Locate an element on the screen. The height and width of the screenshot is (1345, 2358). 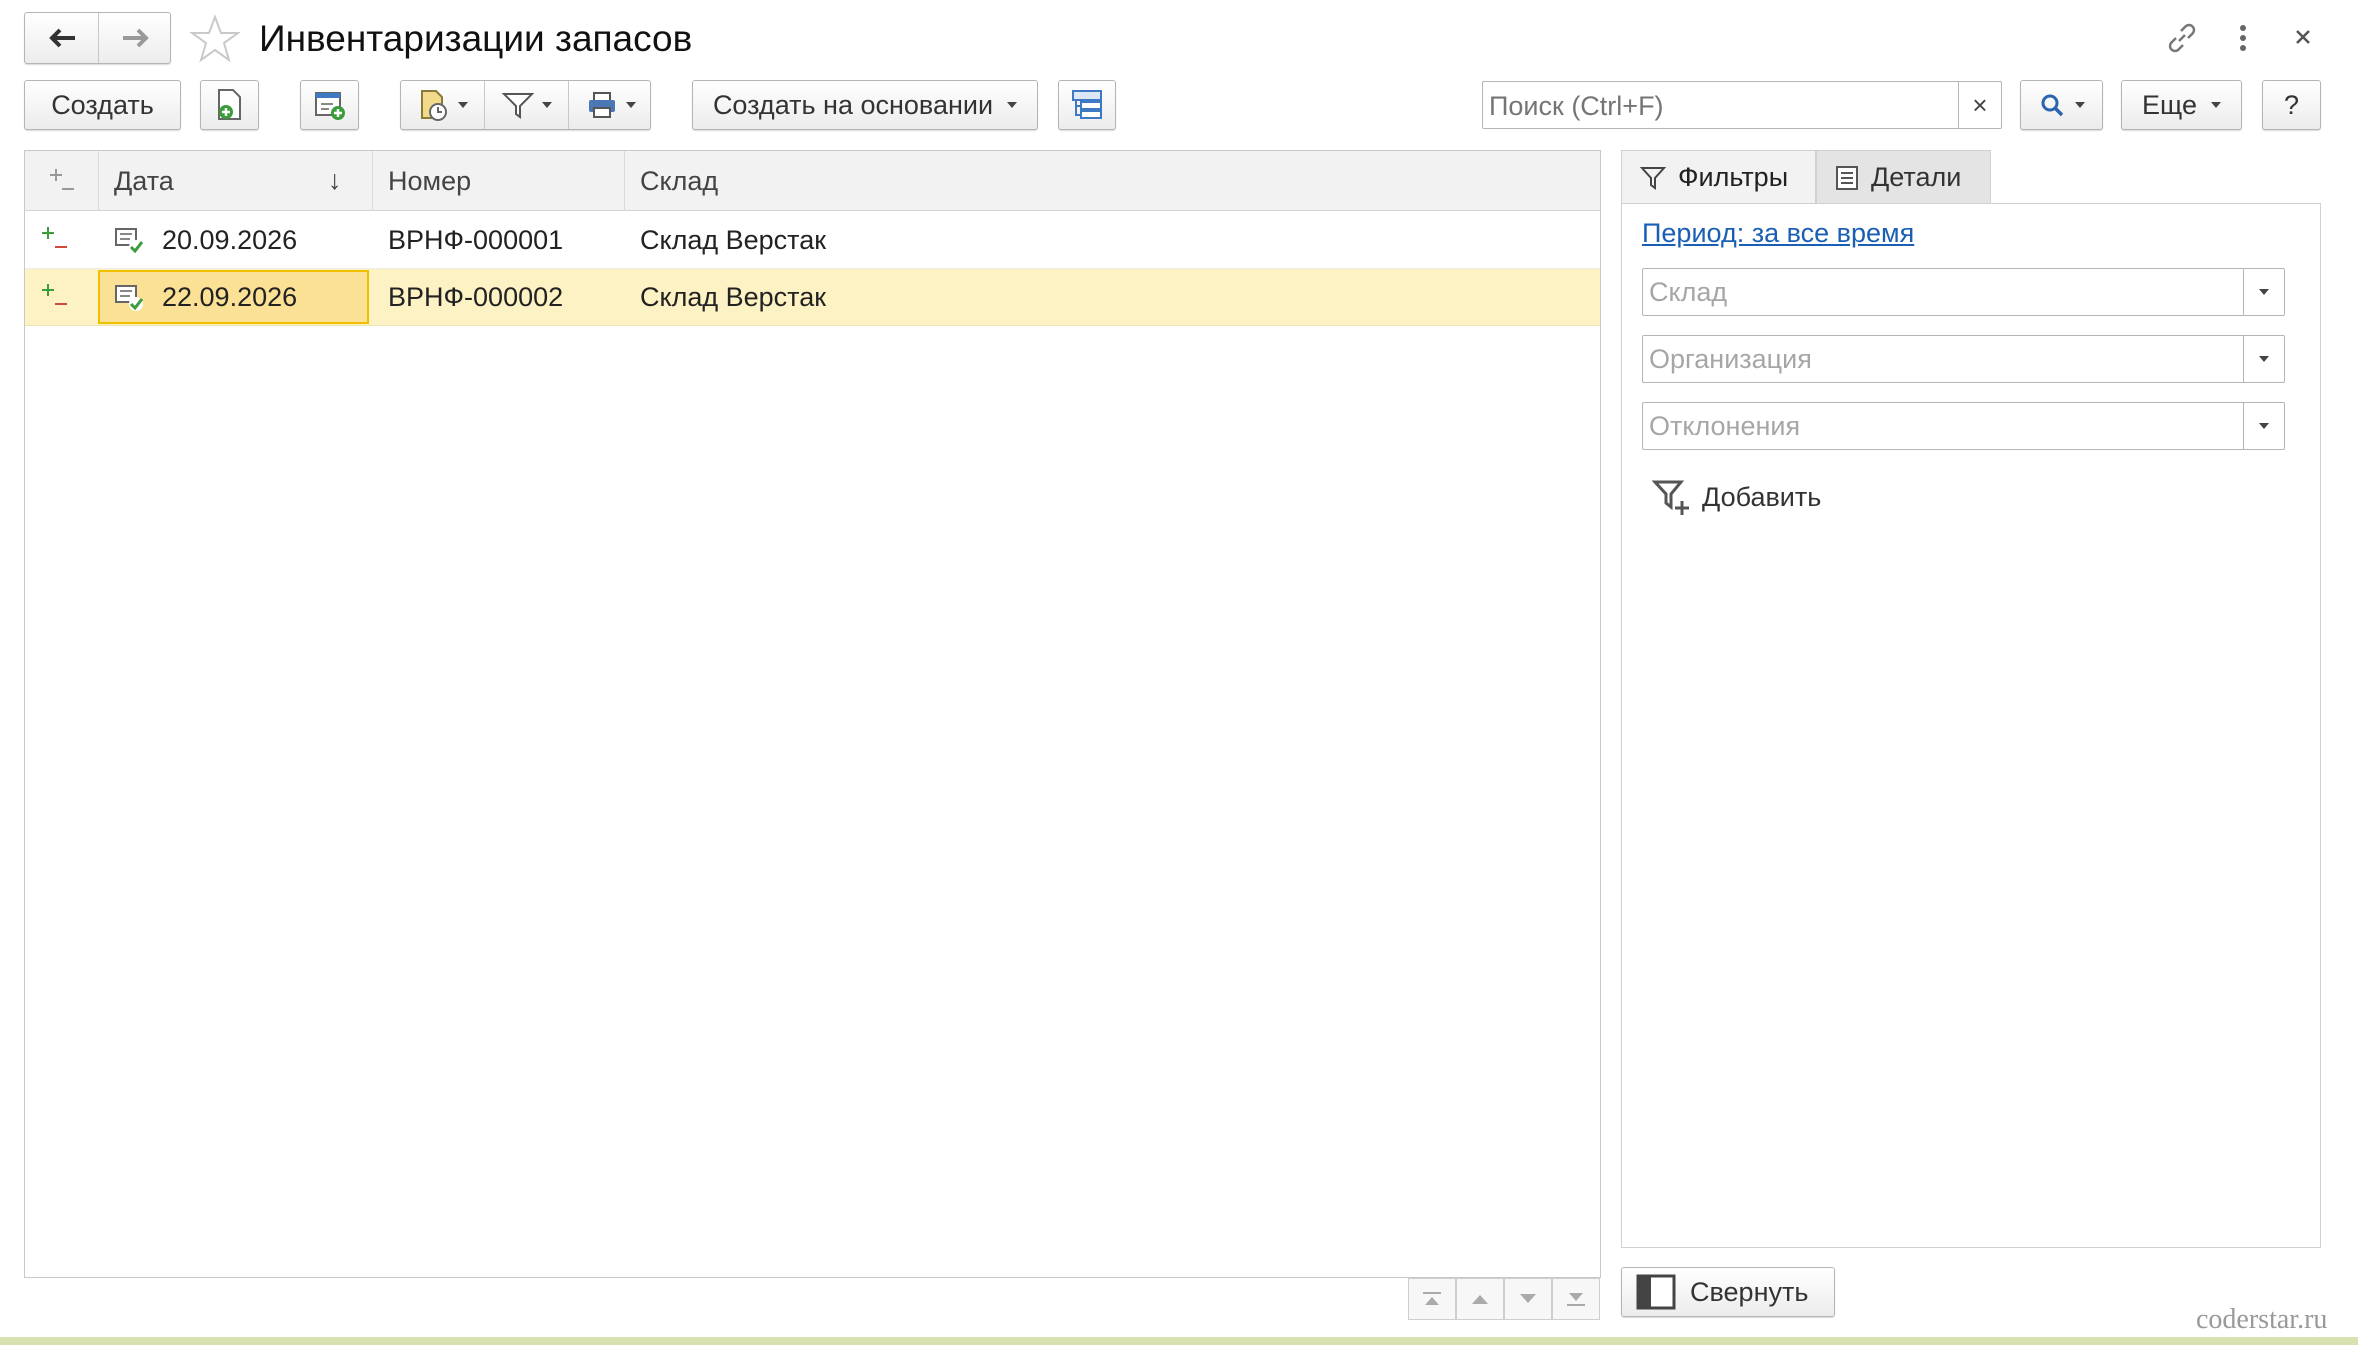
nav-buttons is located at coordinates (97, 38).